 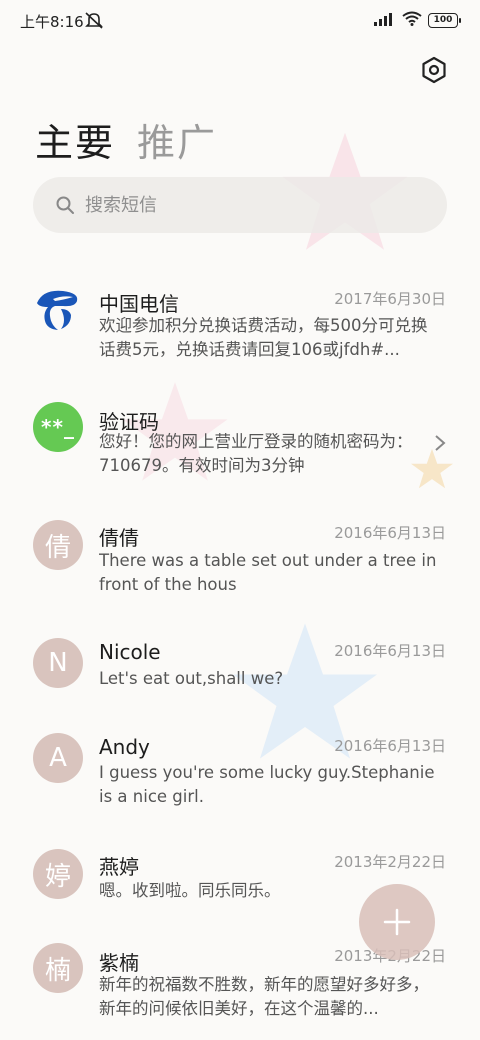 I want to click on contact-name: 紫楠, so click(x=119, y=963).